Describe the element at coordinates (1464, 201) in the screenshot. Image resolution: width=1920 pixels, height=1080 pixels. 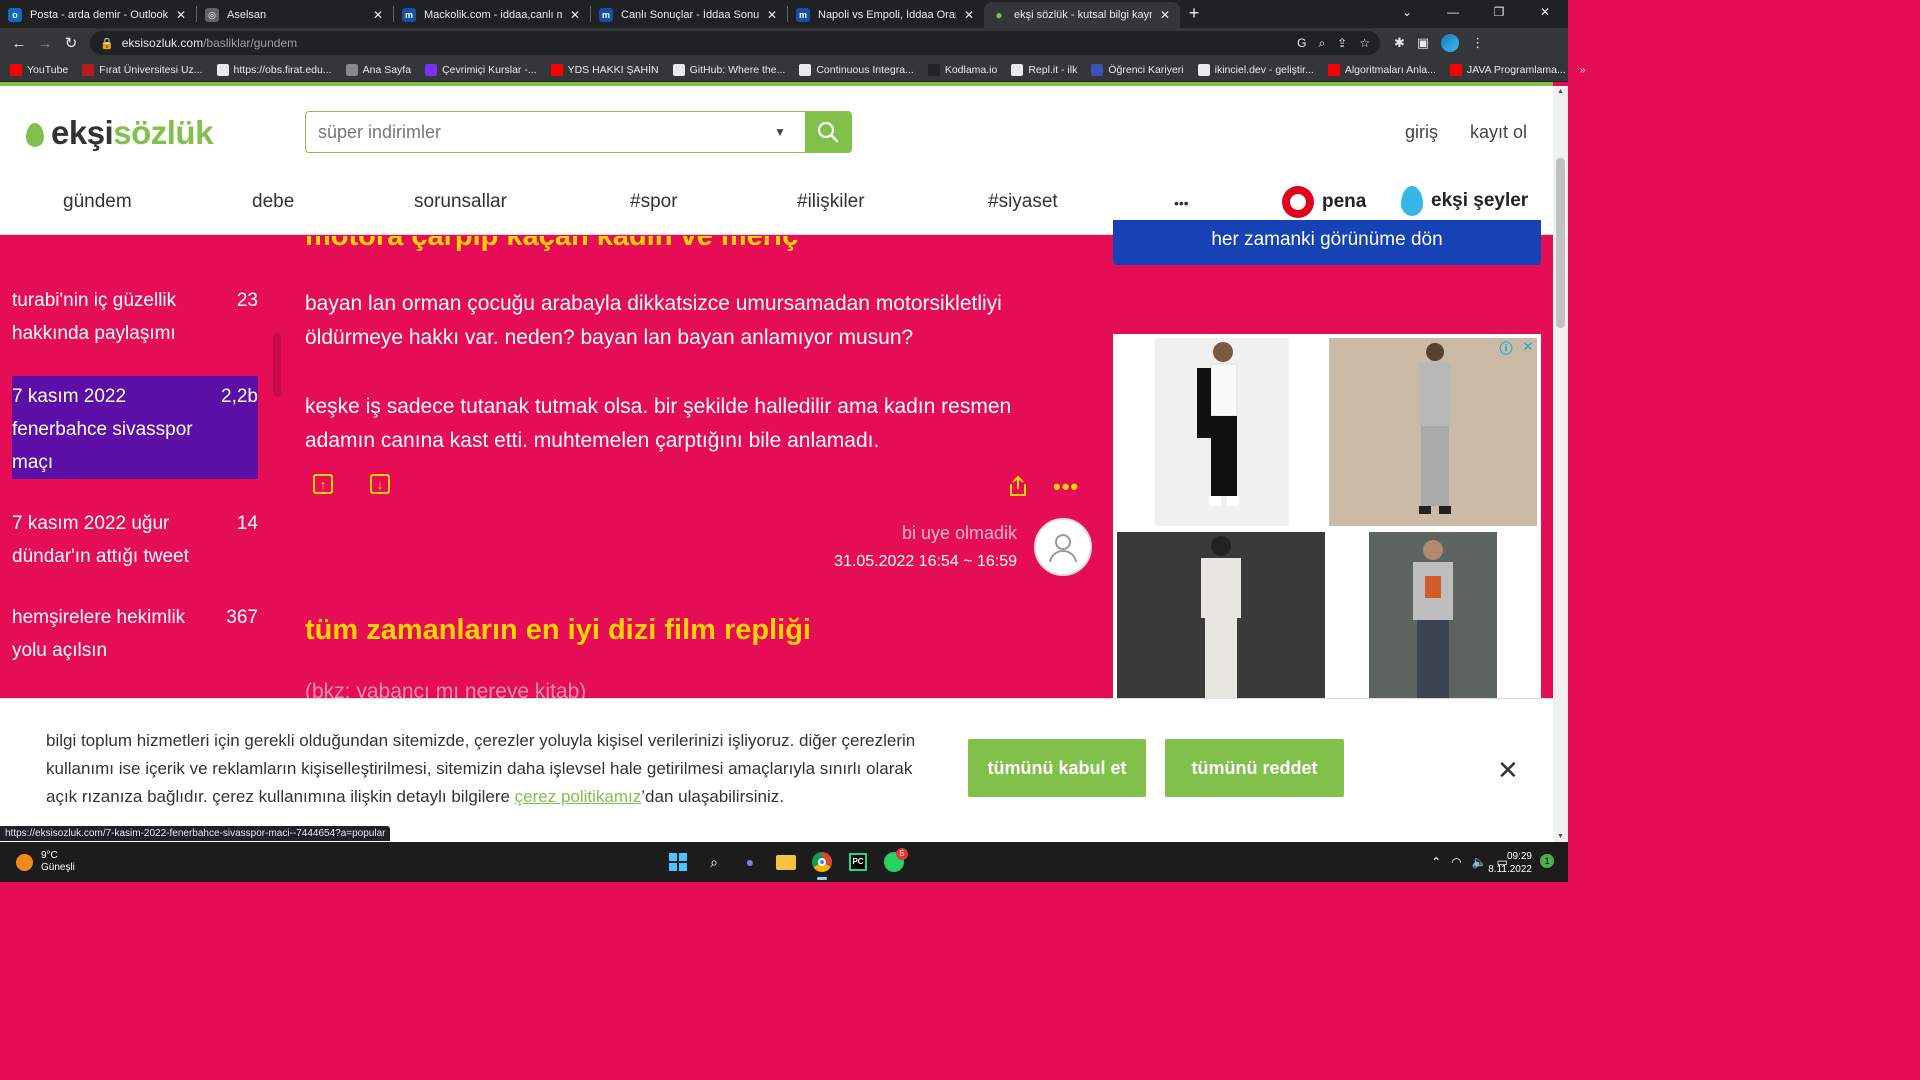
I see `eksi-seyler-link: ekşi şeyler` at that location.